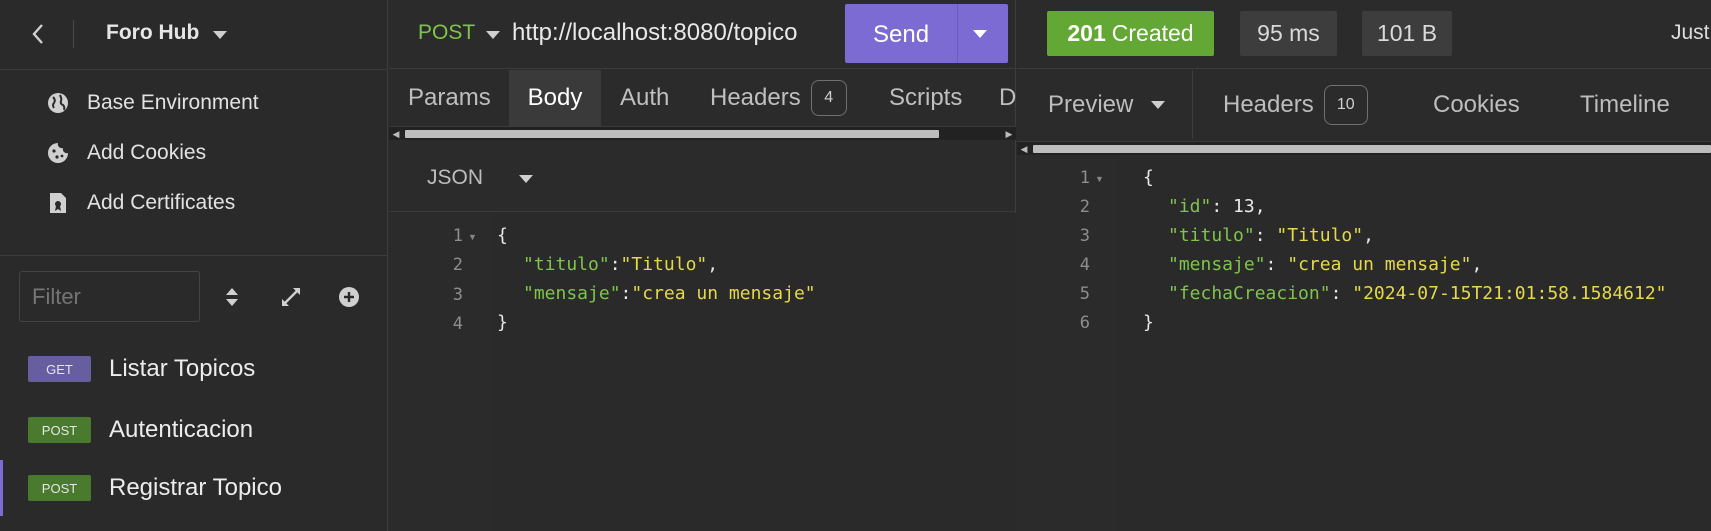 This screenshot has height=531, width=1711. Describe the element at coordinates (58, 153) in the screenshot. I see `cookie-icon` at that location.